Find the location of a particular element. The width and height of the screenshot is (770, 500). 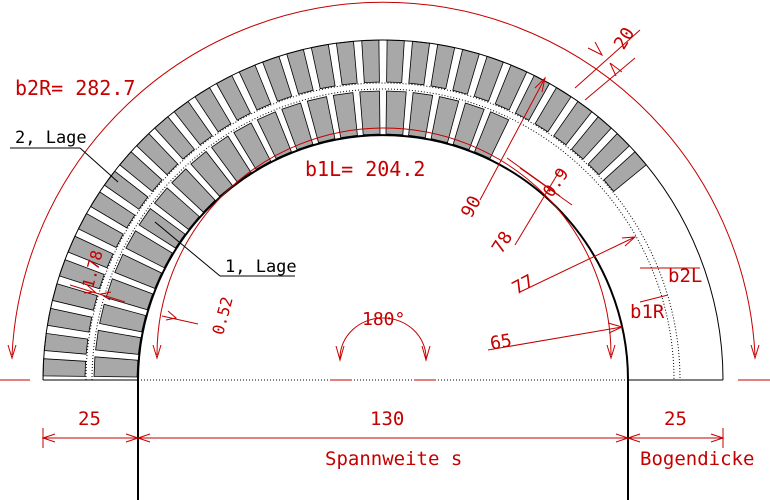

span130-label: 130 is located at coordinates (387, 419).